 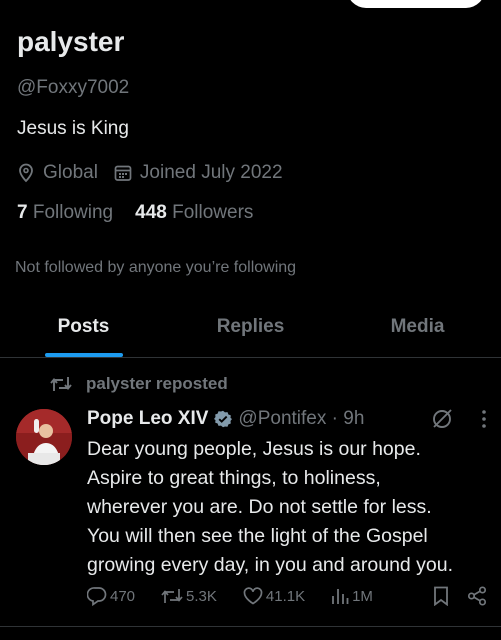 I want to click on post-actions: 470 5.3K 41.1K 1M, so click(x=287, y=596).